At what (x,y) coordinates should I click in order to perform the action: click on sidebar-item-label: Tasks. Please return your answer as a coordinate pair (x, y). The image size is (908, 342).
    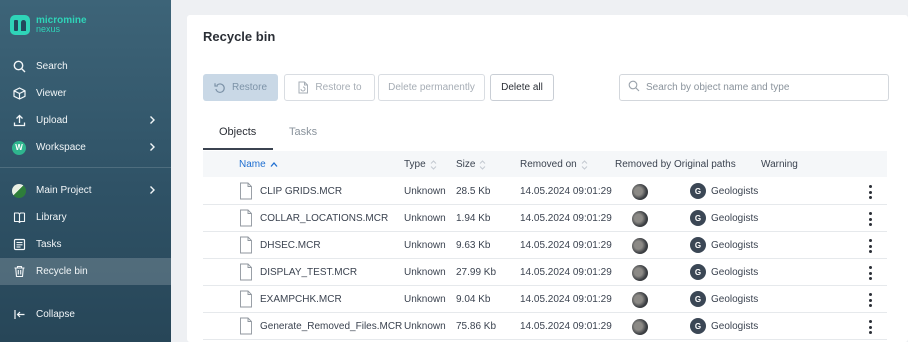
    Looking at the image, I should click on (49, 244).